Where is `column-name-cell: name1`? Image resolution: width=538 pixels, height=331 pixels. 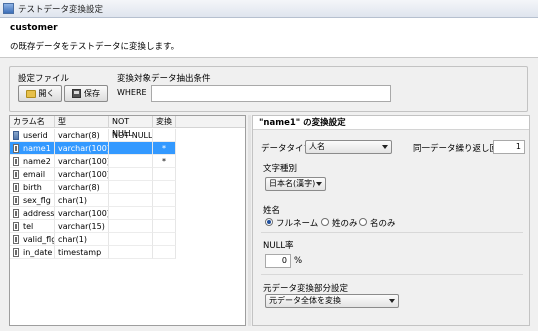 column-name-cell: name1 is located at coordinates (32, 148).